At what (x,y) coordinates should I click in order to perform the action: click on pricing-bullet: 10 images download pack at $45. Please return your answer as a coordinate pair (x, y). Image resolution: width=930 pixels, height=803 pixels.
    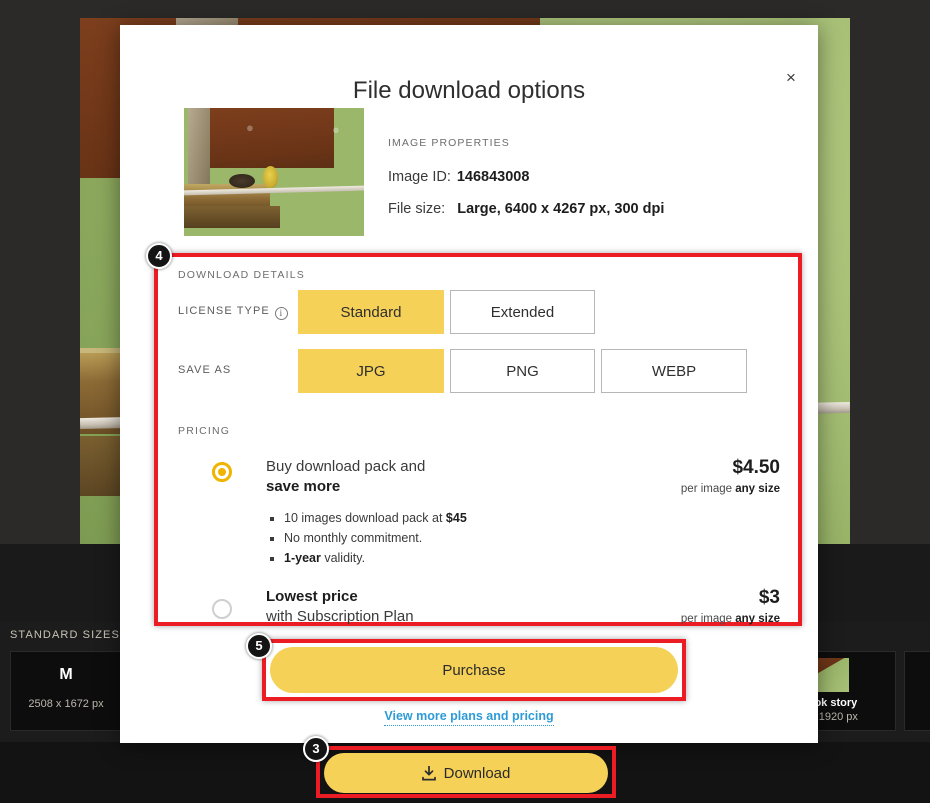
    Looking at the image, I should click on (455, 518).